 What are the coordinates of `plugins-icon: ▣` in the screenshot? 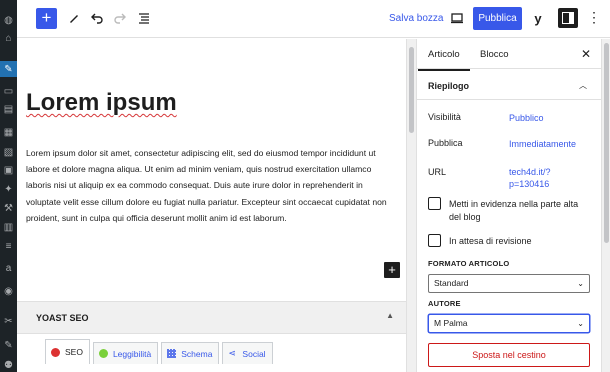 It's located at (8, 170).